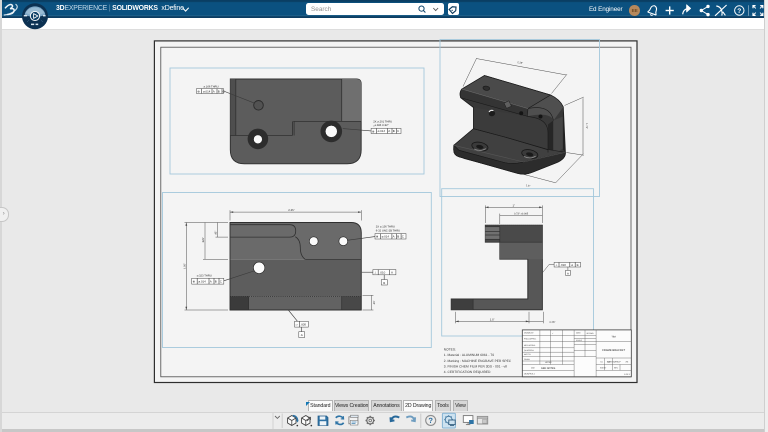  What do you see at coordinates (303, 324) in the screenshot?
I see `svg-text: .005` at bounding box center [303, 324].